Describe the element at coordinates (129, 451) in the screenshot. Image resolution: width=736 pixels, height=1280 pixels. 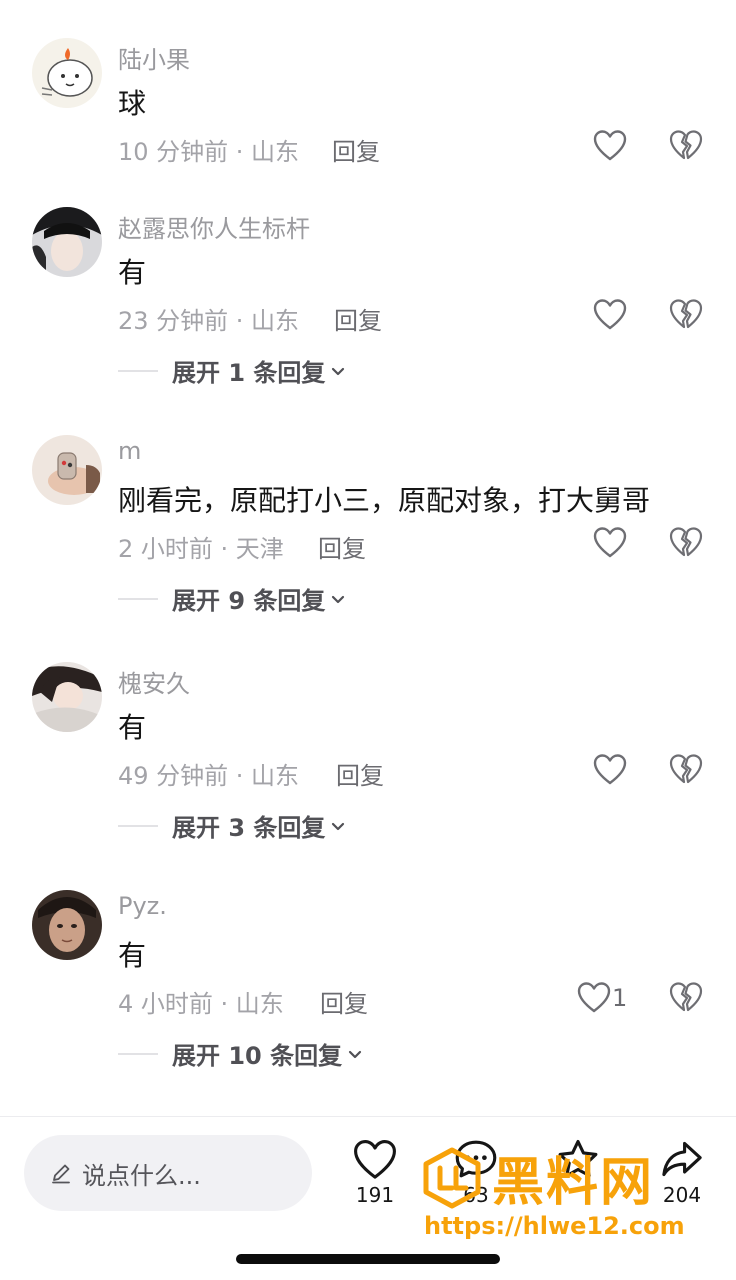
I see `comment-username: m` at that location.